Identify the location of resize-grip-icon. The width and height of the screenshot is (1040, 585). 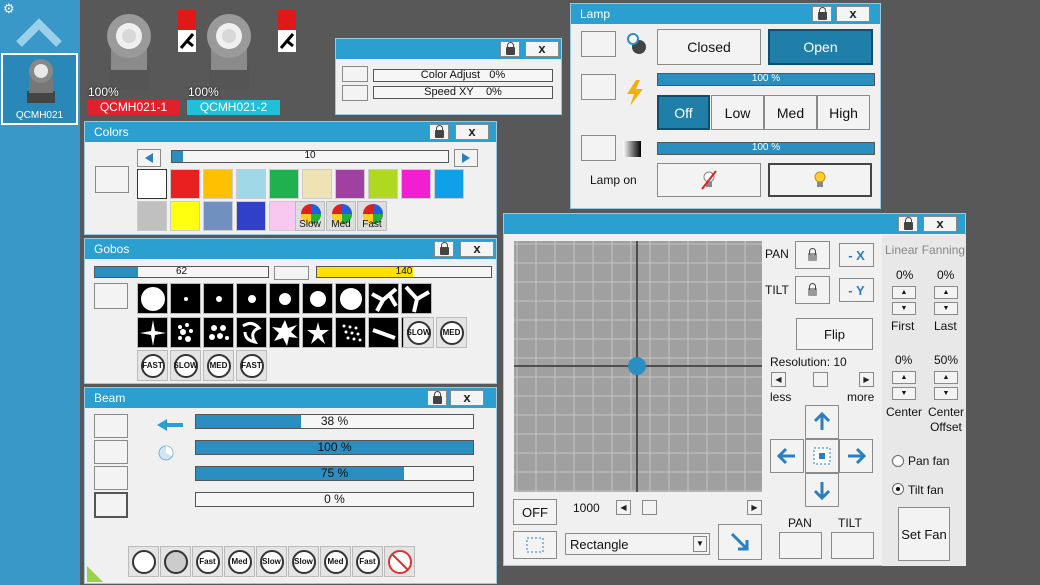
(95, 574).